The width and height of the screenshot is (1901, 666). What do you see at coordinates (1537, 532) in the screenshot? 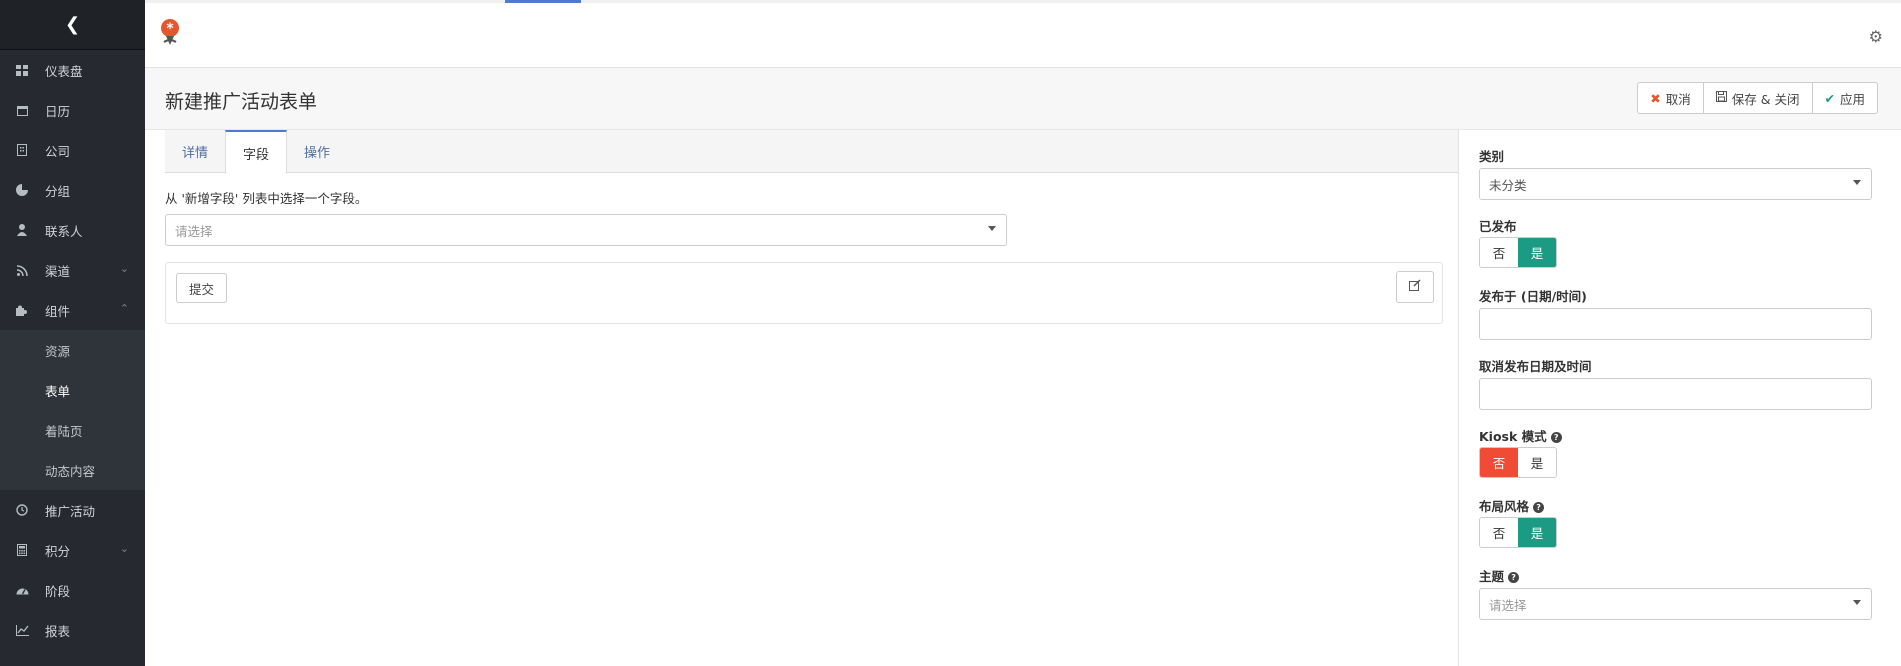
I see `layout-yes-option: 是` at bounding box center [1537, 532].